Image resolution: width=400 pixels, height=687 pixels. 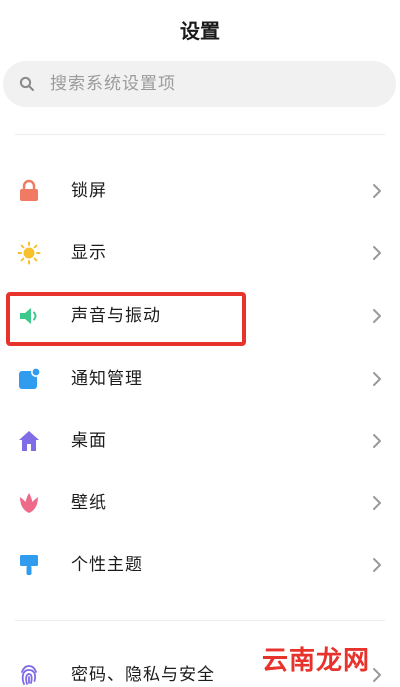 What do you see at coordinates (29, 675) in the screenshot?
I see `fingerprint-icon` at bounding box center [29, 675].